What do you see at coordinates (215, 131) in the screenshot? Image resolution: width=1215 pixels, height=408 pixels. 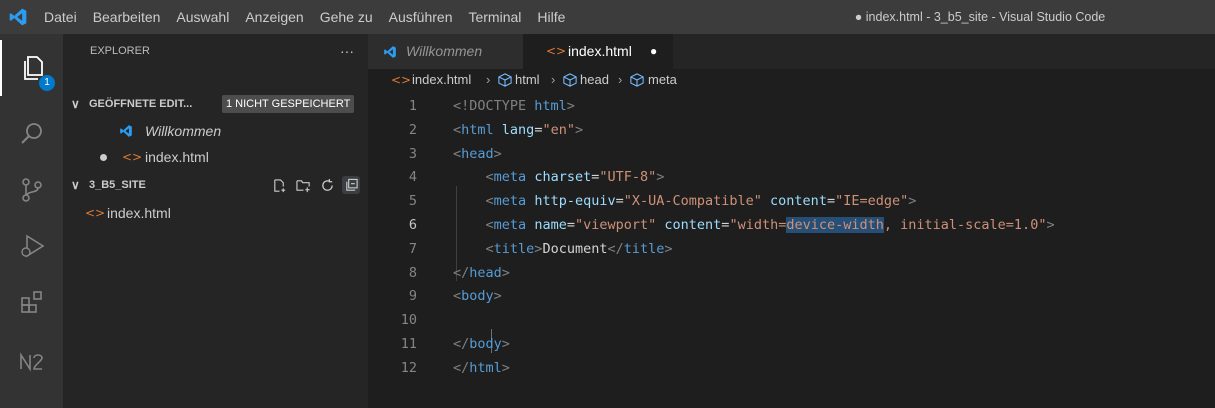 I see `open-editor-item-willkommen: Willkommen` at bounding box center [215, 131].